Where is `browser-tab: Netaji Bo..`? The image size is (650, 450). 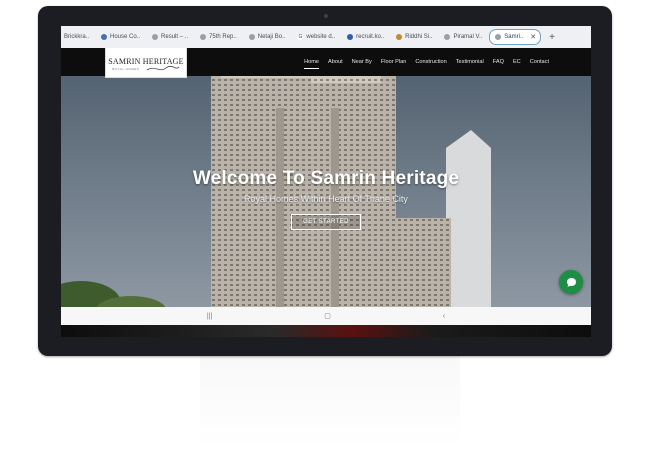 browser-tab: Netaji Bo.. is located at coordinates (267, 37).